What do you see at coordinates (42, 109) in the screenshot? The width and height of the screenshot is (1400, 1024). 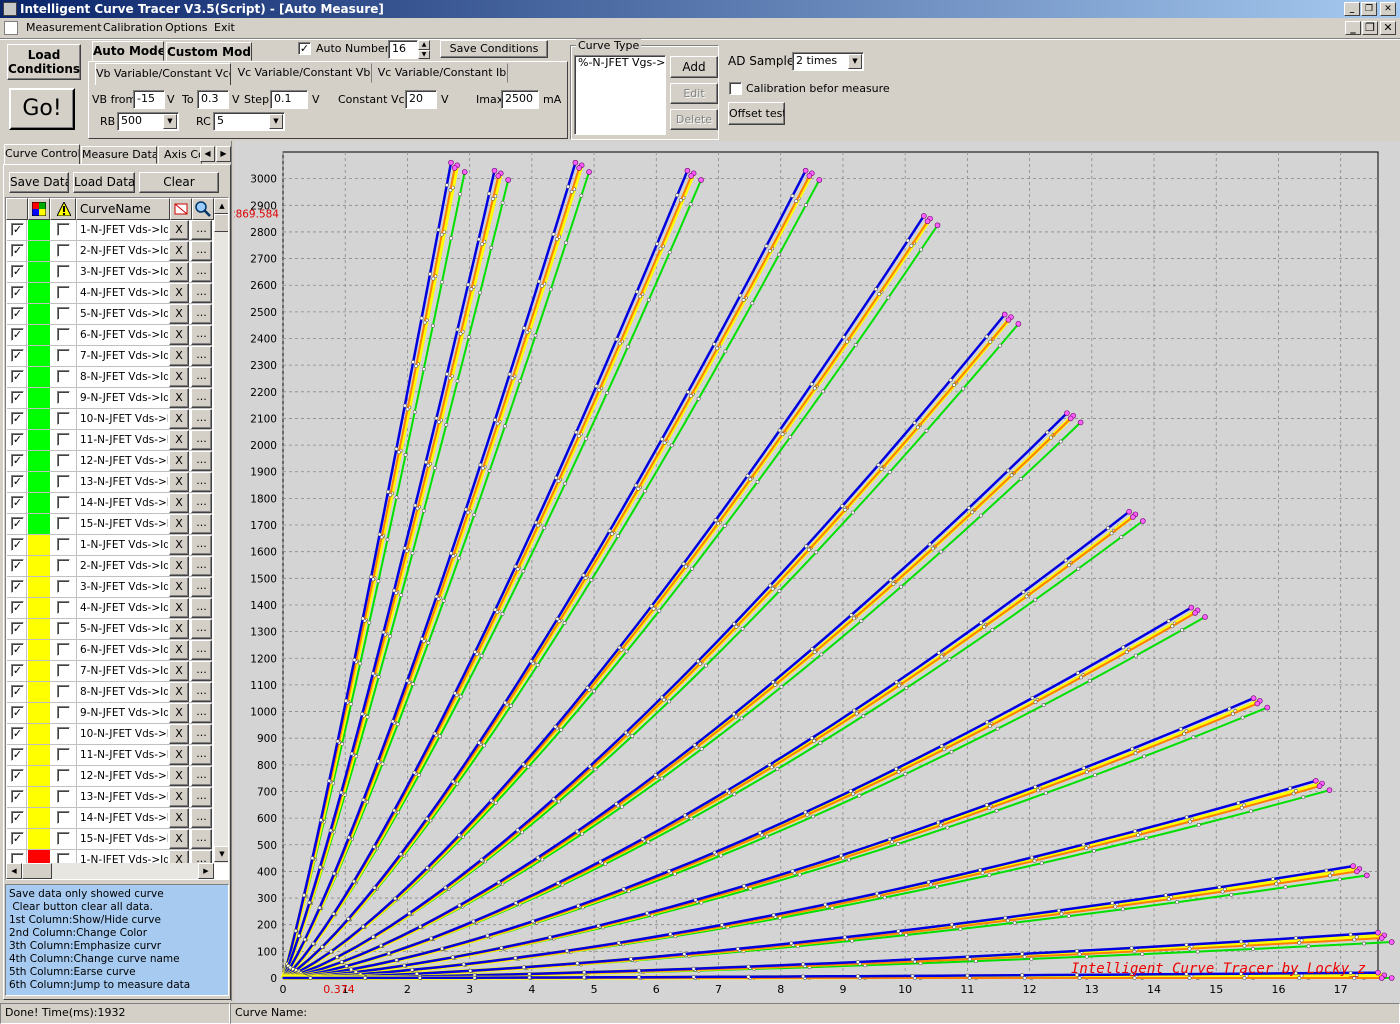 I see `go-button: Go!` at bounding box center [42, 109].